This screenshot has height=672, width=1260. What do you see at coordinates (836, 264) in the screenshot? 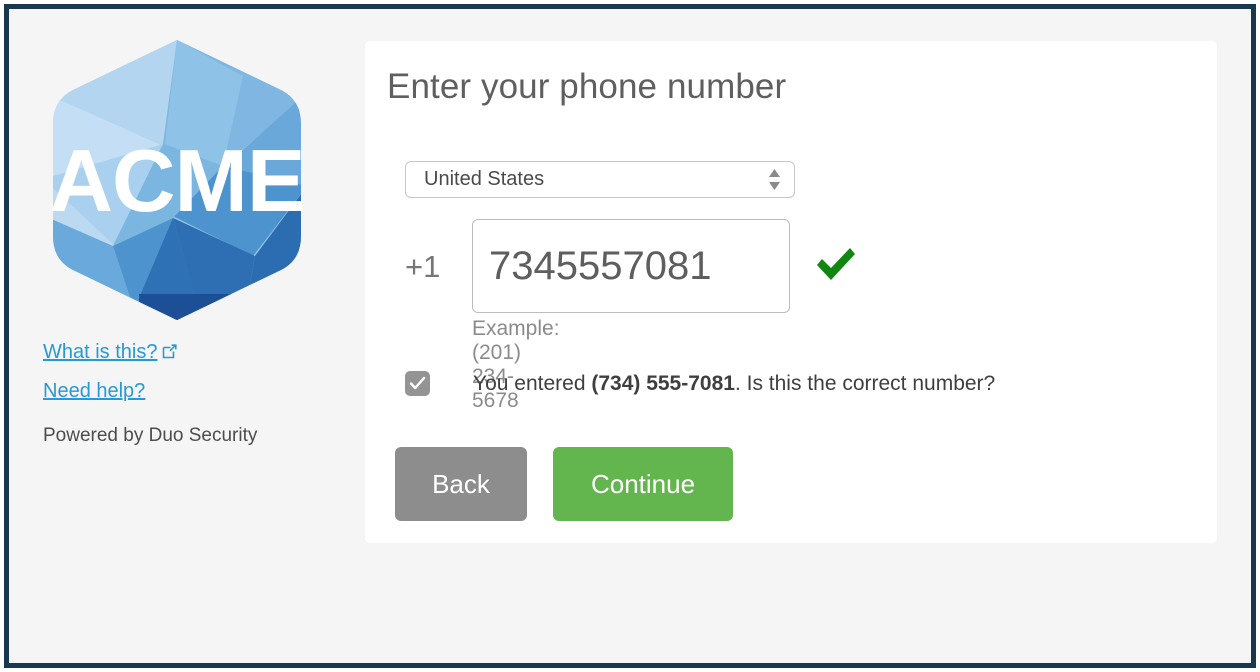
I see `green-check-icon` at bounding box center [836, 264].